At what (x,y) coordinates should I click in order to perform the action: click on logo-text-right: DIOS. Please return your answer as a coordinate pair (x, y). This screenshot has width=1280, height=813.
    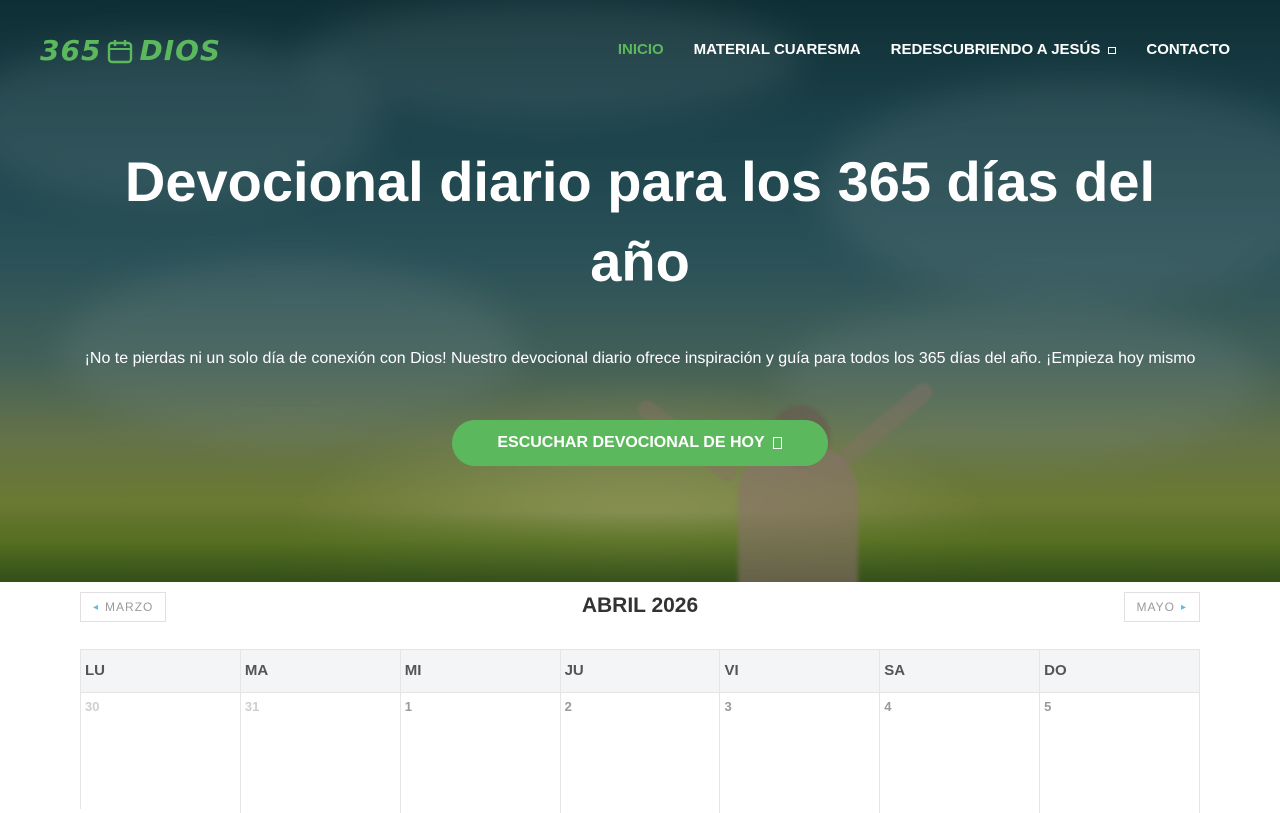
    Looking at the image, I should click on (180, 50).